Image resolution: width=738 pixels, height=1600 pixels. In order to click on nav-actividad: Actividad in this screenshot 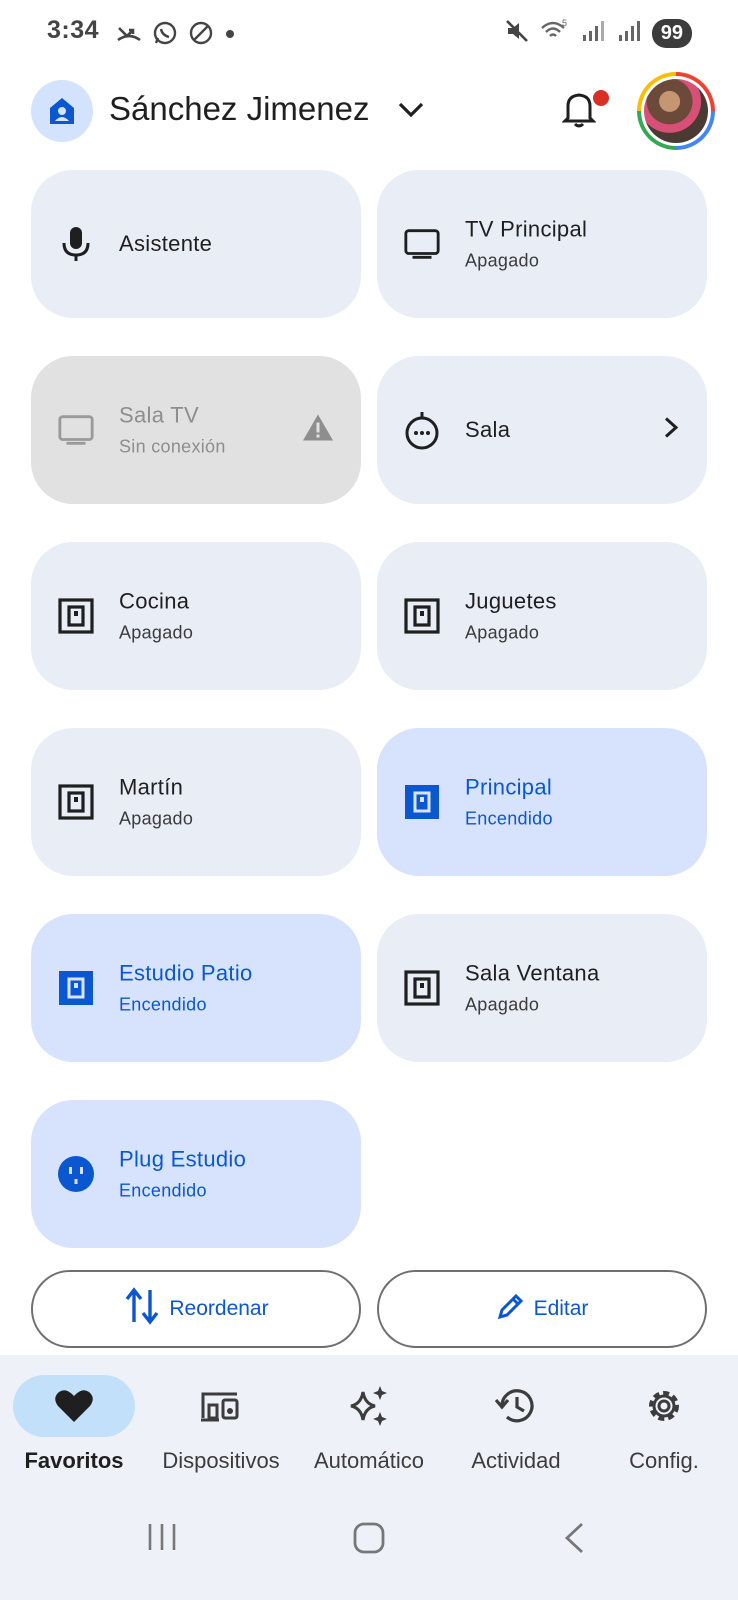, I will do `click(516, 1420)`.